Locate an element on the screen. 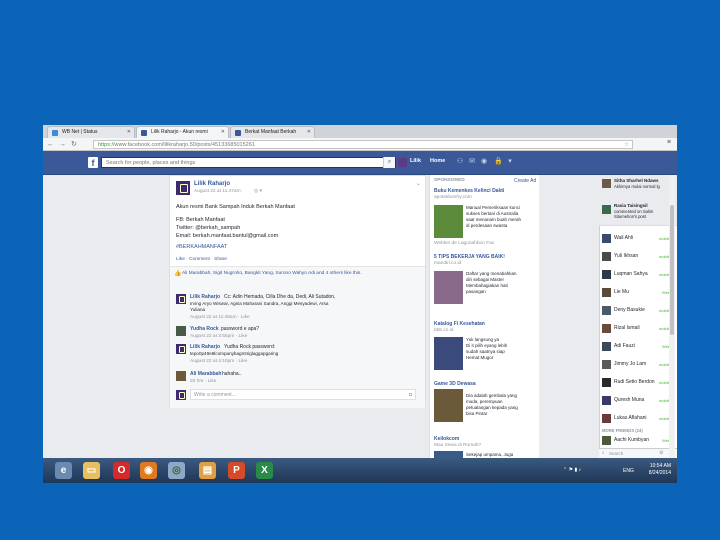 This screenshot has height=540, width=720. ad-site: bbb.co.id is located at coordinates (443, 330).